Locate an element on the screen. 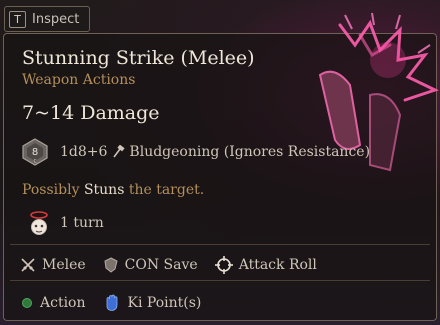 The image size is (440, 325). stuns-keyword: Stuns is located at coordinates (104, 190).